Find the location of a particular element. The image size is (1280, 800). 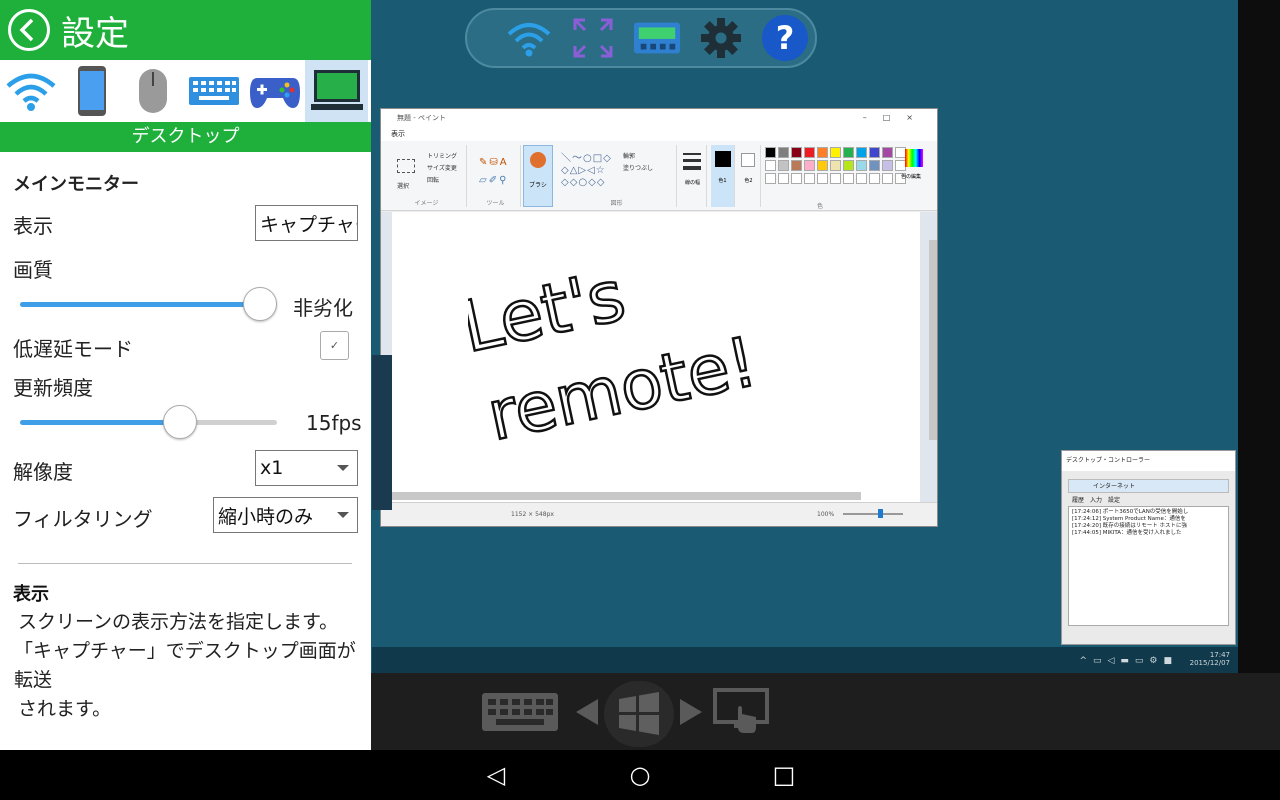

low-latency-label: 低遅延モード is located at coordinates (73, 349).